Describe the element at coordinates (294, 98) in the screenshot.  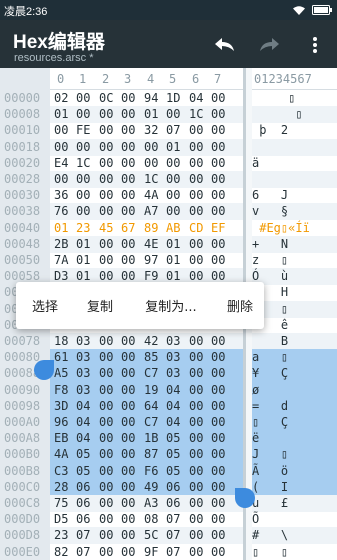
I see `ascii-text: ▯` at that location.